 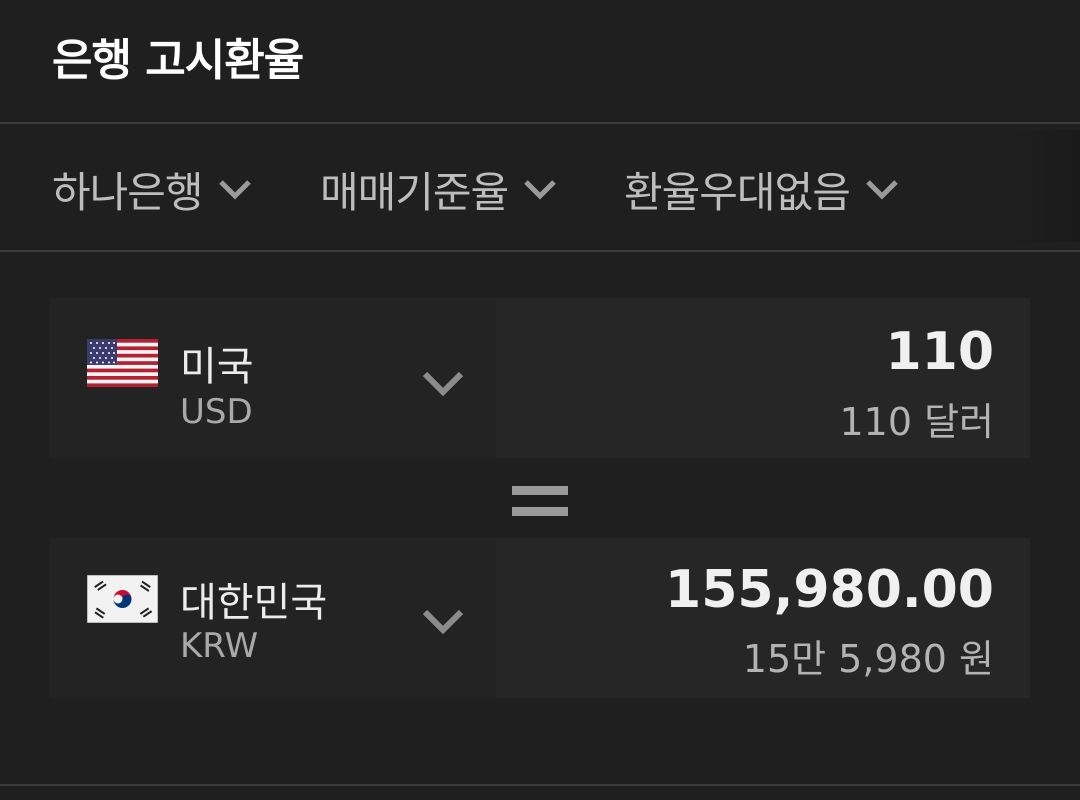 I want to click on from-currency-code: USD, so click(x=216, y=412).